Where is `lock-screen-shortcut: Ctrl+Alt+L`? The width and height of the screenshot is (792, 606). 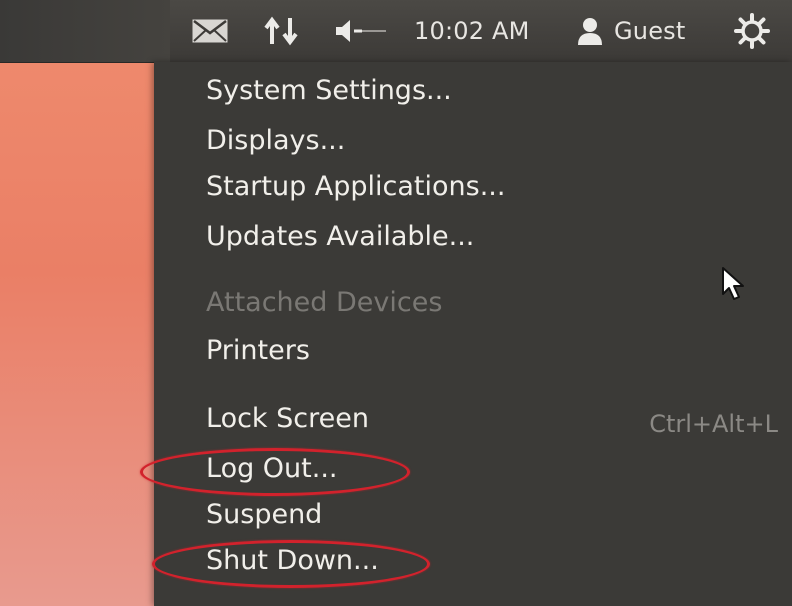
lock-screen-shortcut: Ctrl+Alt+L is located at coordinates (713, 424).